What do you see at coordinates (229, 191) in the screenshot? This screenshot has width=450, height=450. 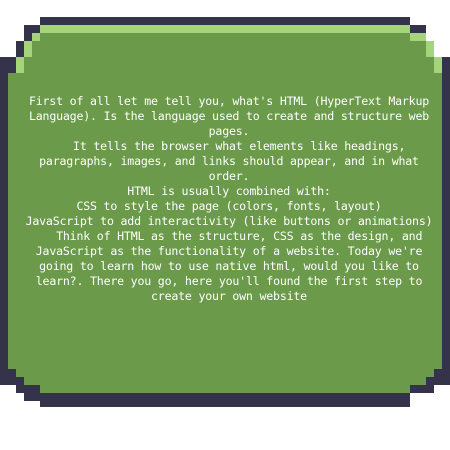 I see `paragraph-combined: HTML is usually combined with:` at bounding box center [229, 191].